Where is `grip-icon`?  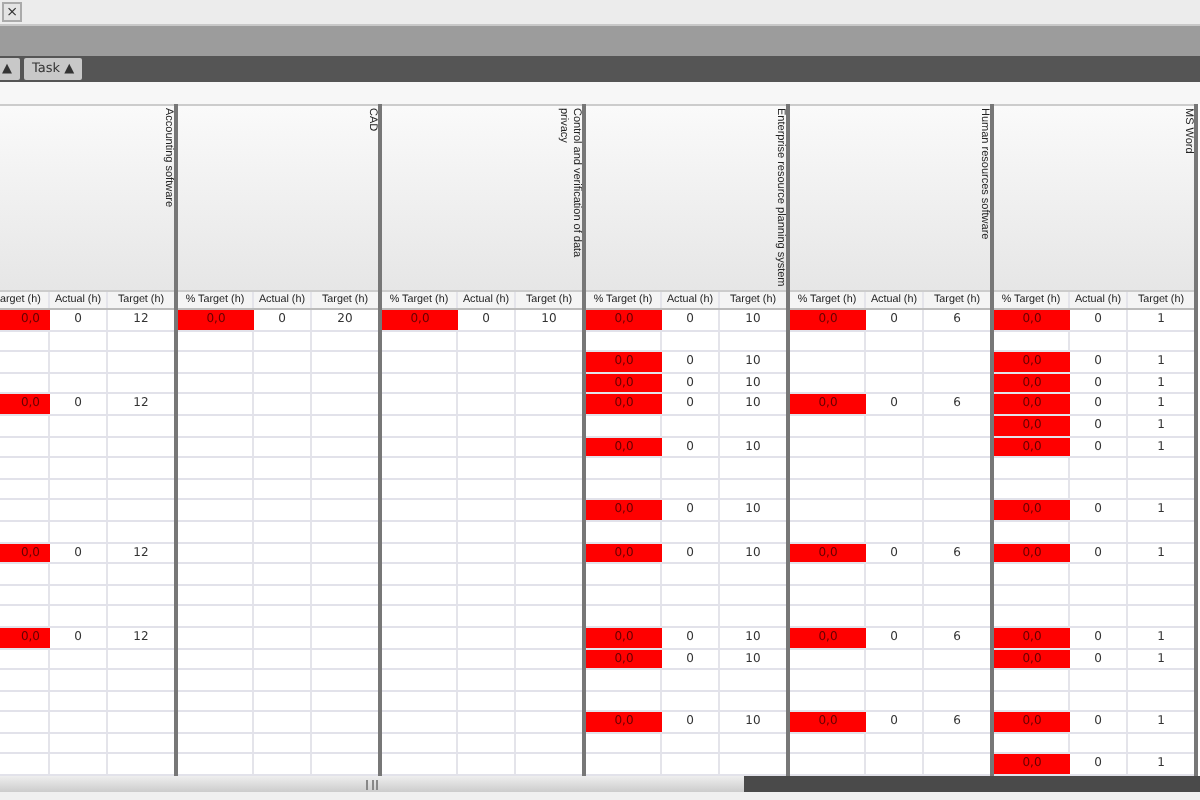
grip-icon is located at coordinates (372, 784).